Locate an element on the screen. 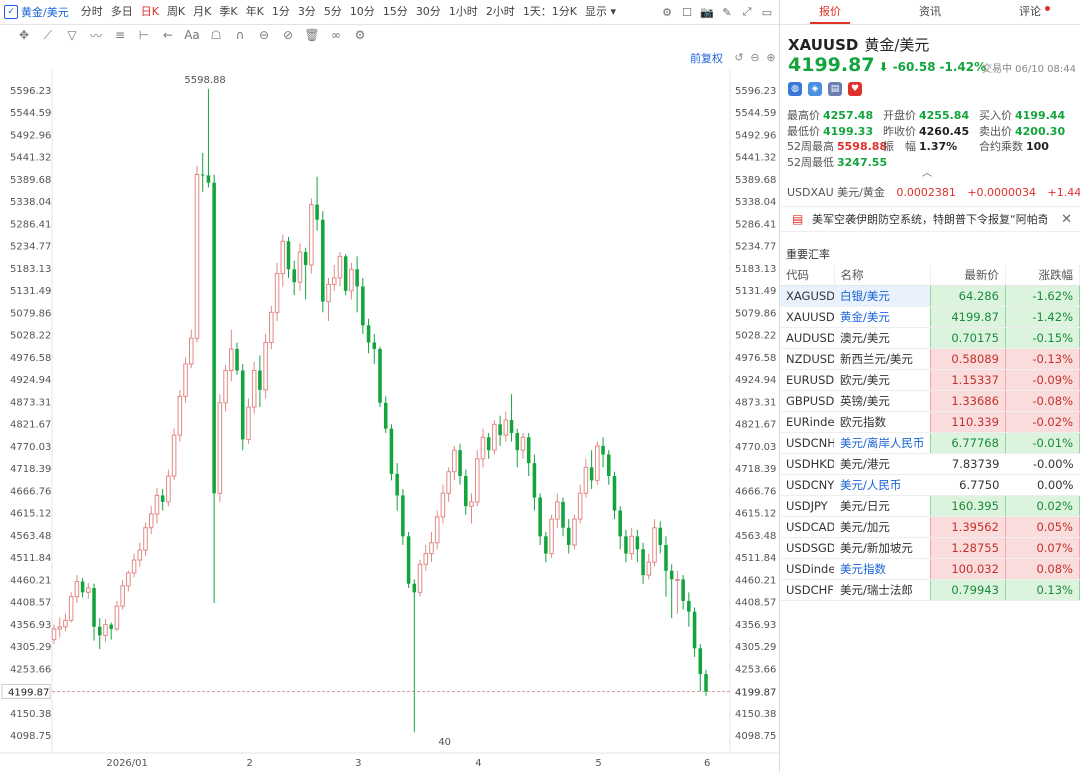 The image size is (1080, 772). timeframe-7: 1分 is located at coordinates (281, 12).